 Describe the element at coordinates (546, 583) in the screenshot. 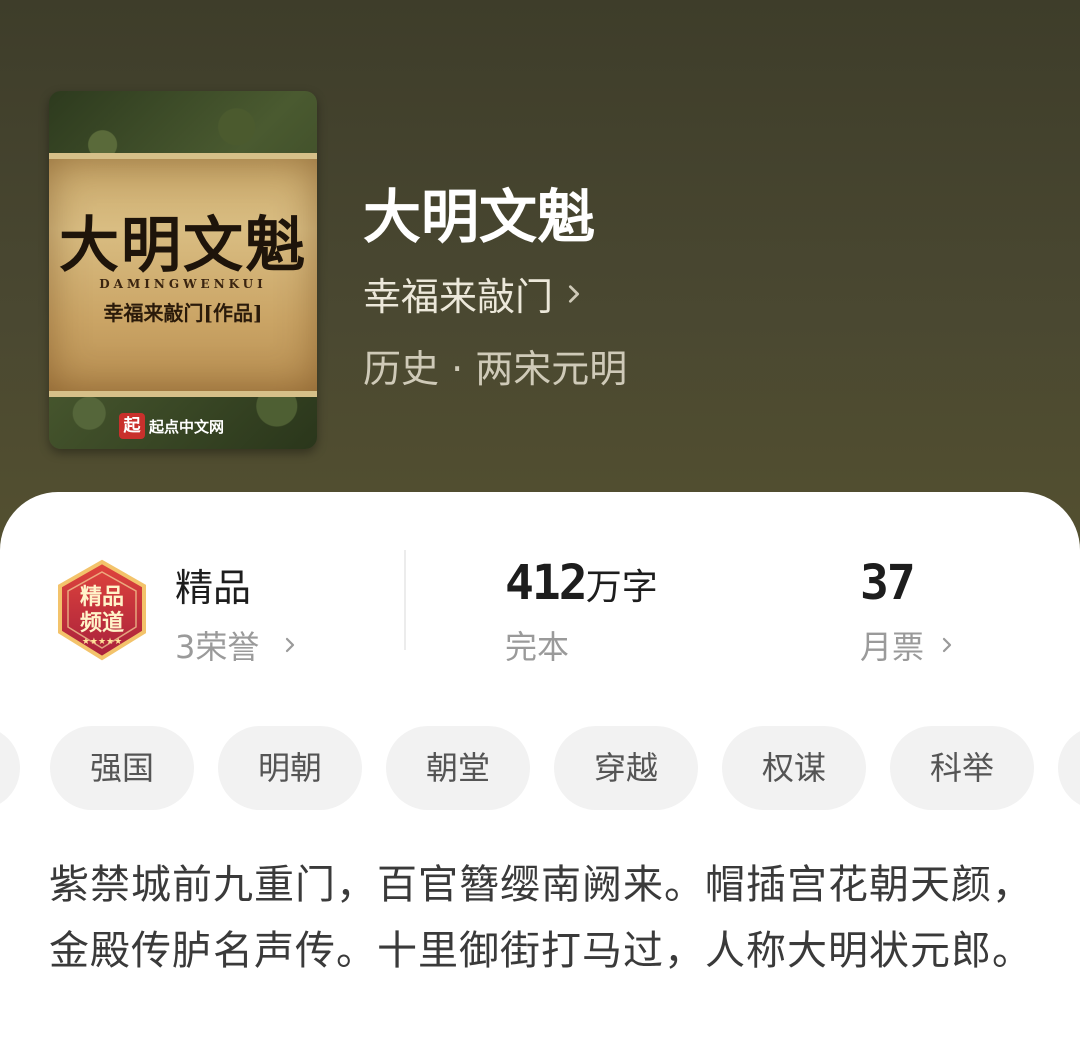

I see `word-count-value: 412` at that location.